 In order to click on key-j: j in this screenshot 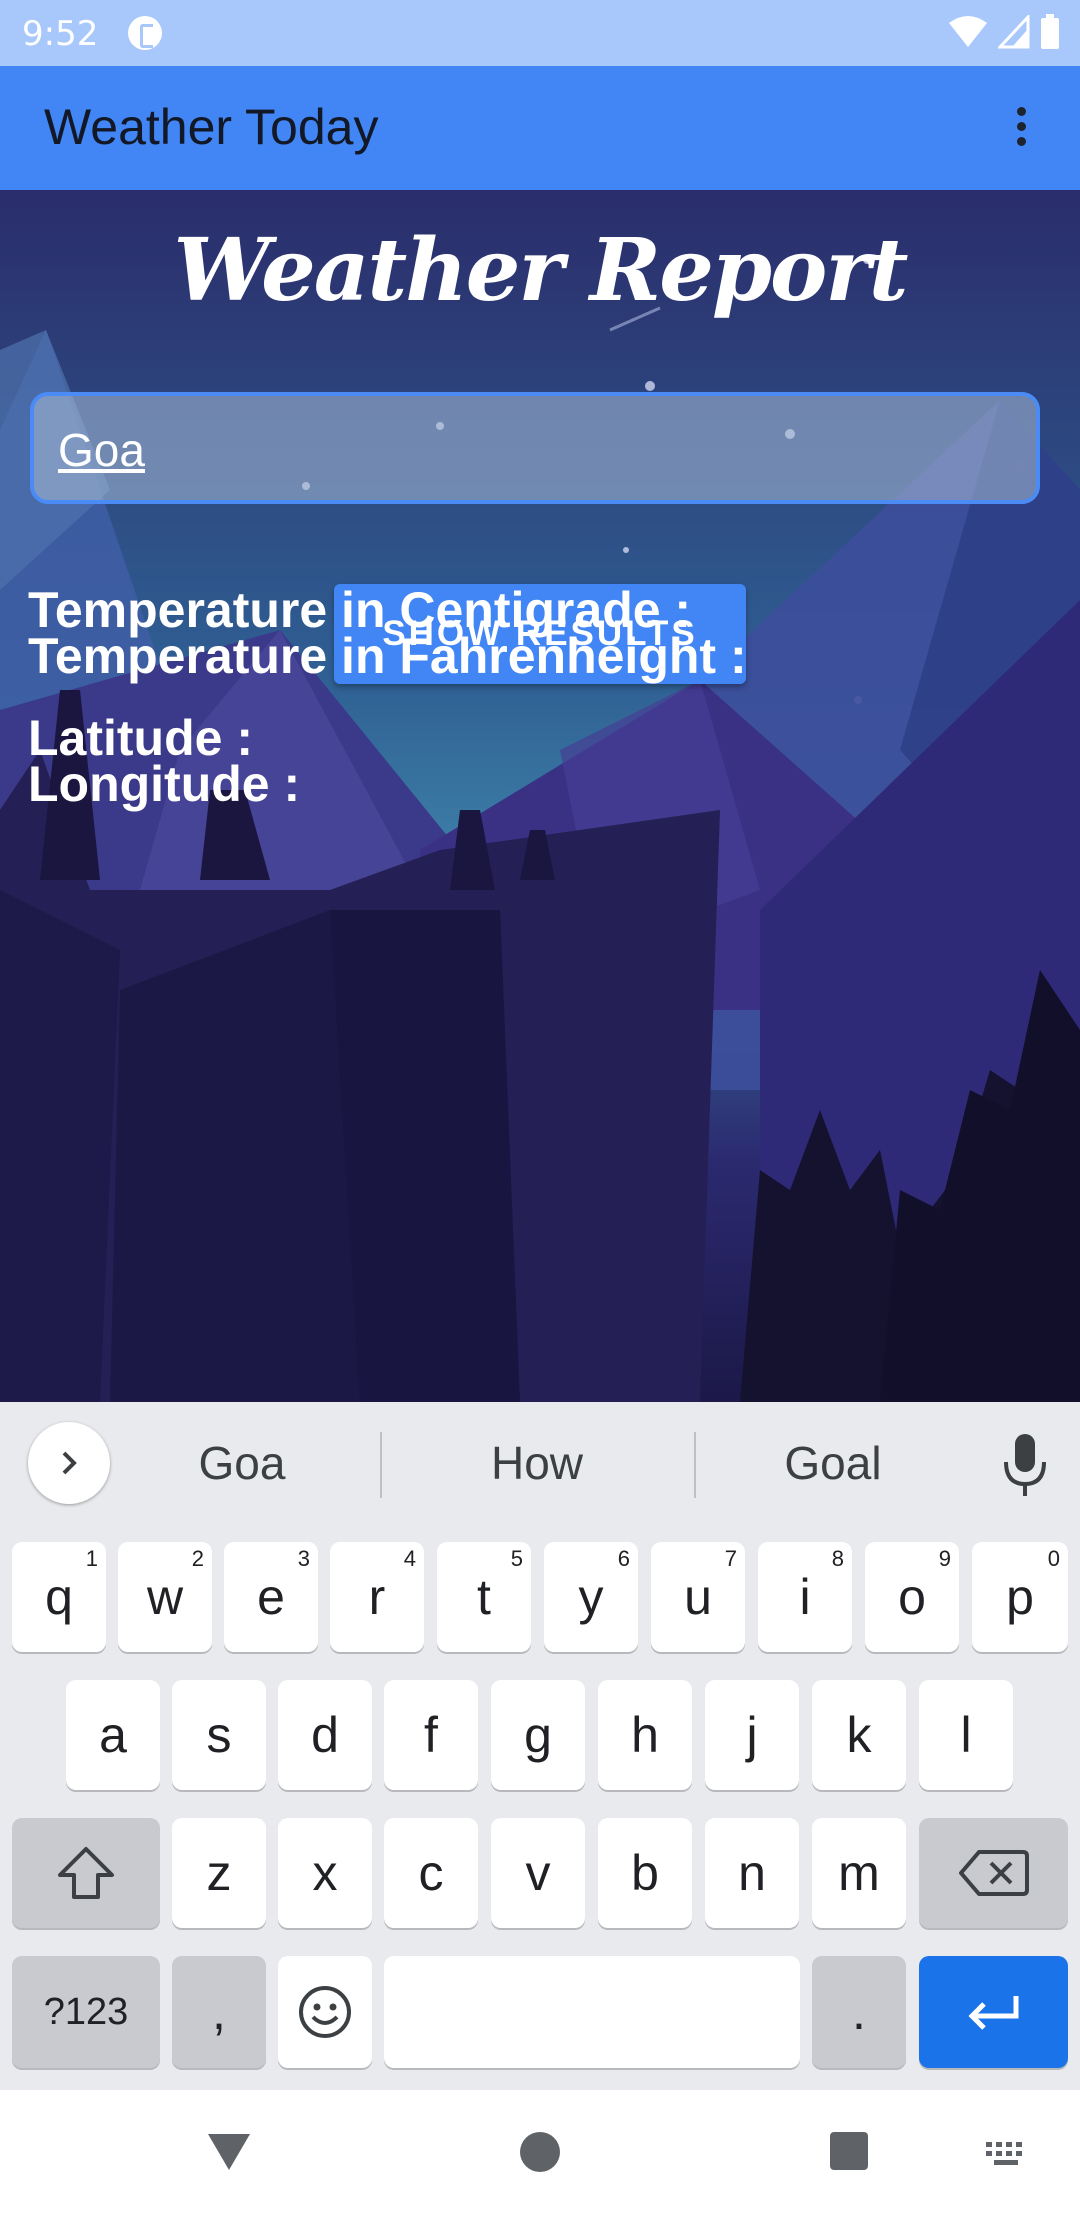, I will do `click(752, 1735)`.